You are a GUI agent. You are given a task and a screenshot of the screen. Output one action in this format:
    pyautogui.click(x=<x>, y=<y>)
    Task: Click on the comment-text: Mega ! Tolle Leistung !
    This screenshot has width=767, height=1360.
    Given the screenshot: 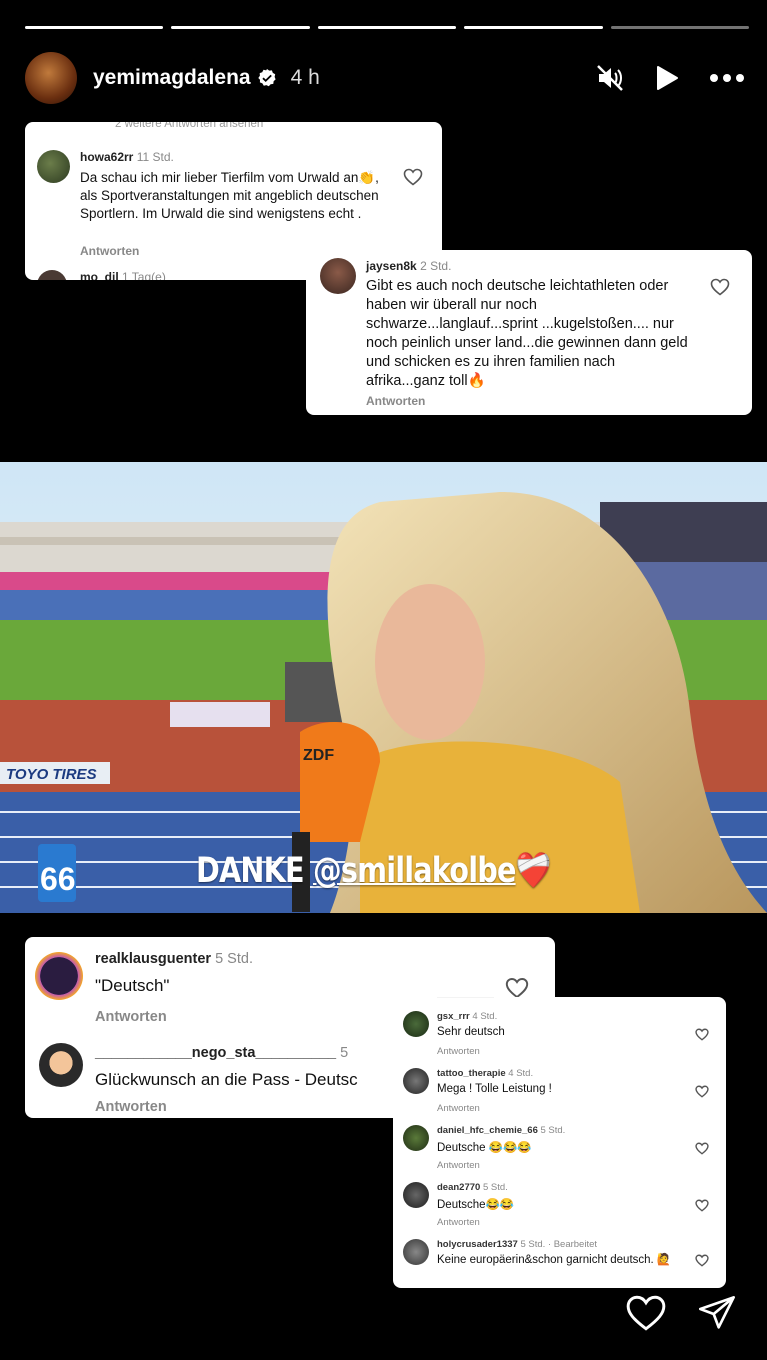 What is the action you would take?
    pyautogui.click(x=494, y=1089)
    